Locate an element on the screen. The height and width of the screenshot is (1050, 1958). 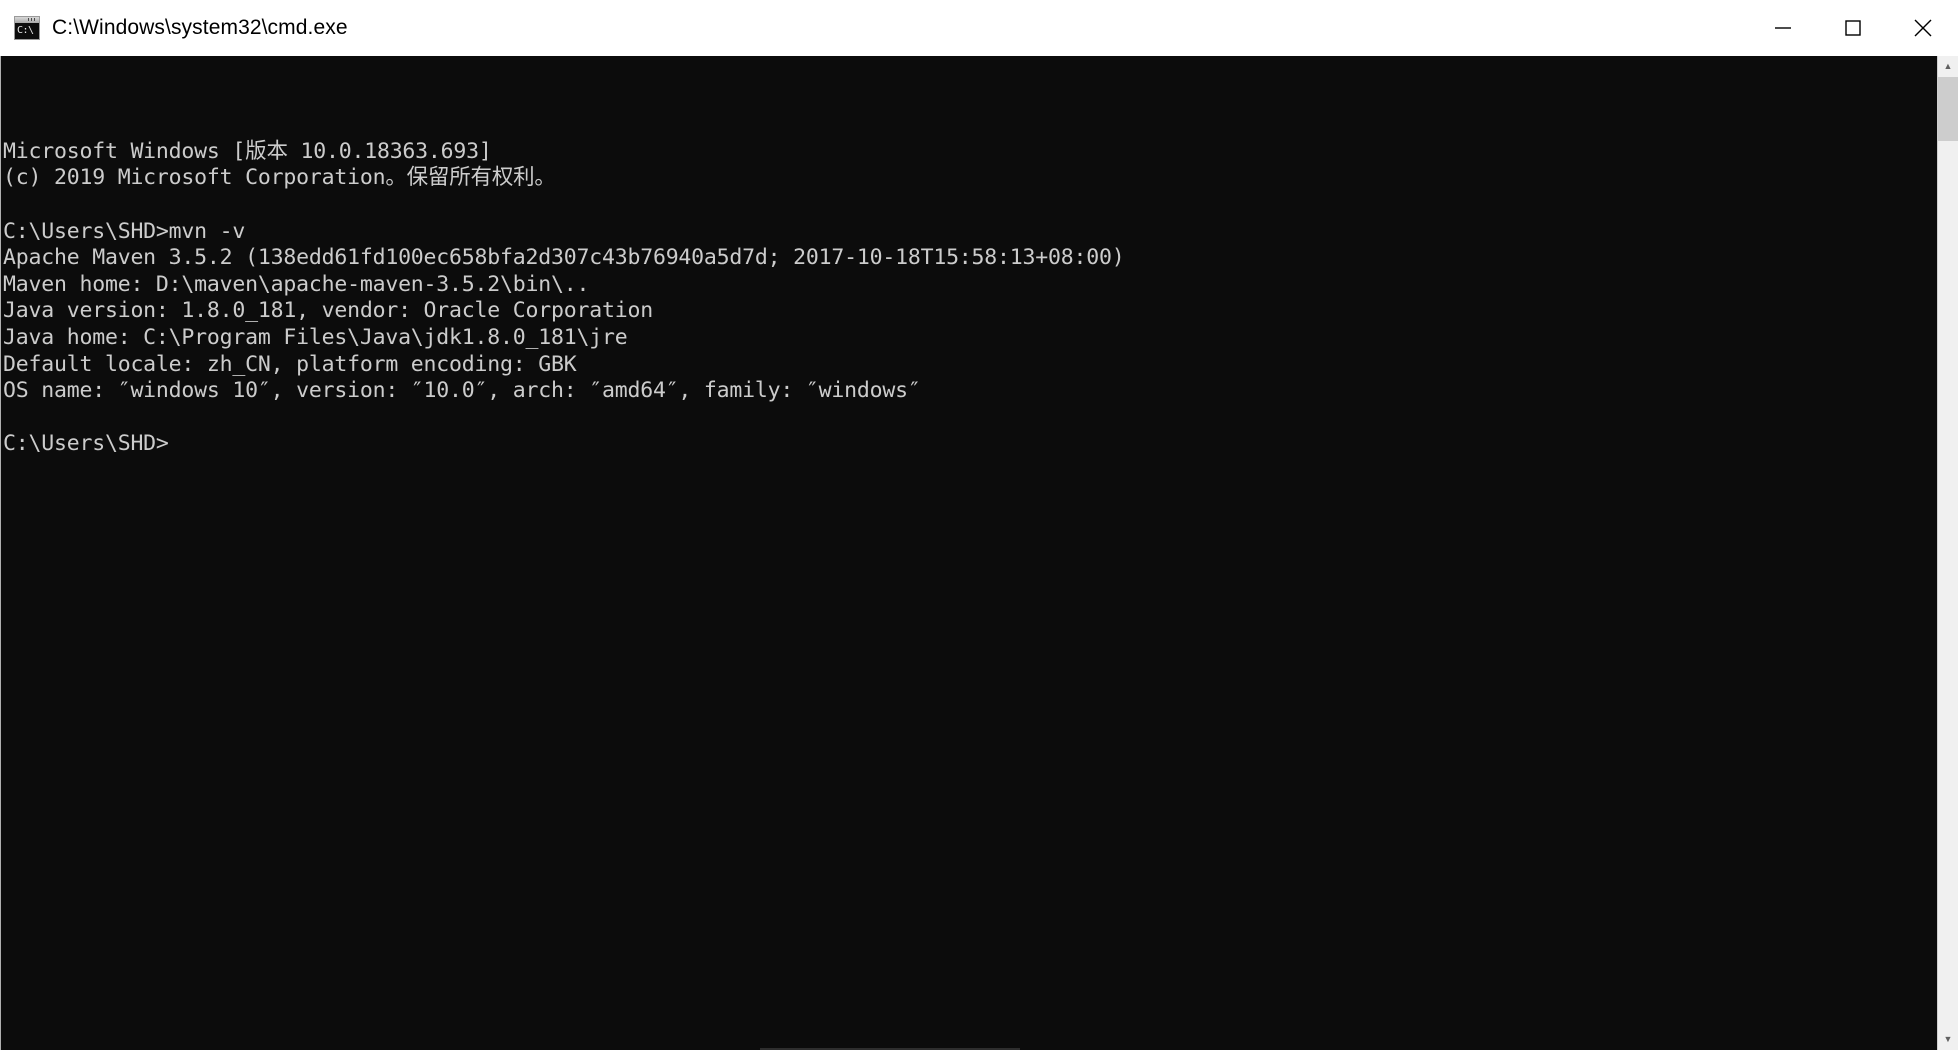
title-bar: C:\ C:\Windows\system32\cmd.exe is located at coordinates (979, 28).